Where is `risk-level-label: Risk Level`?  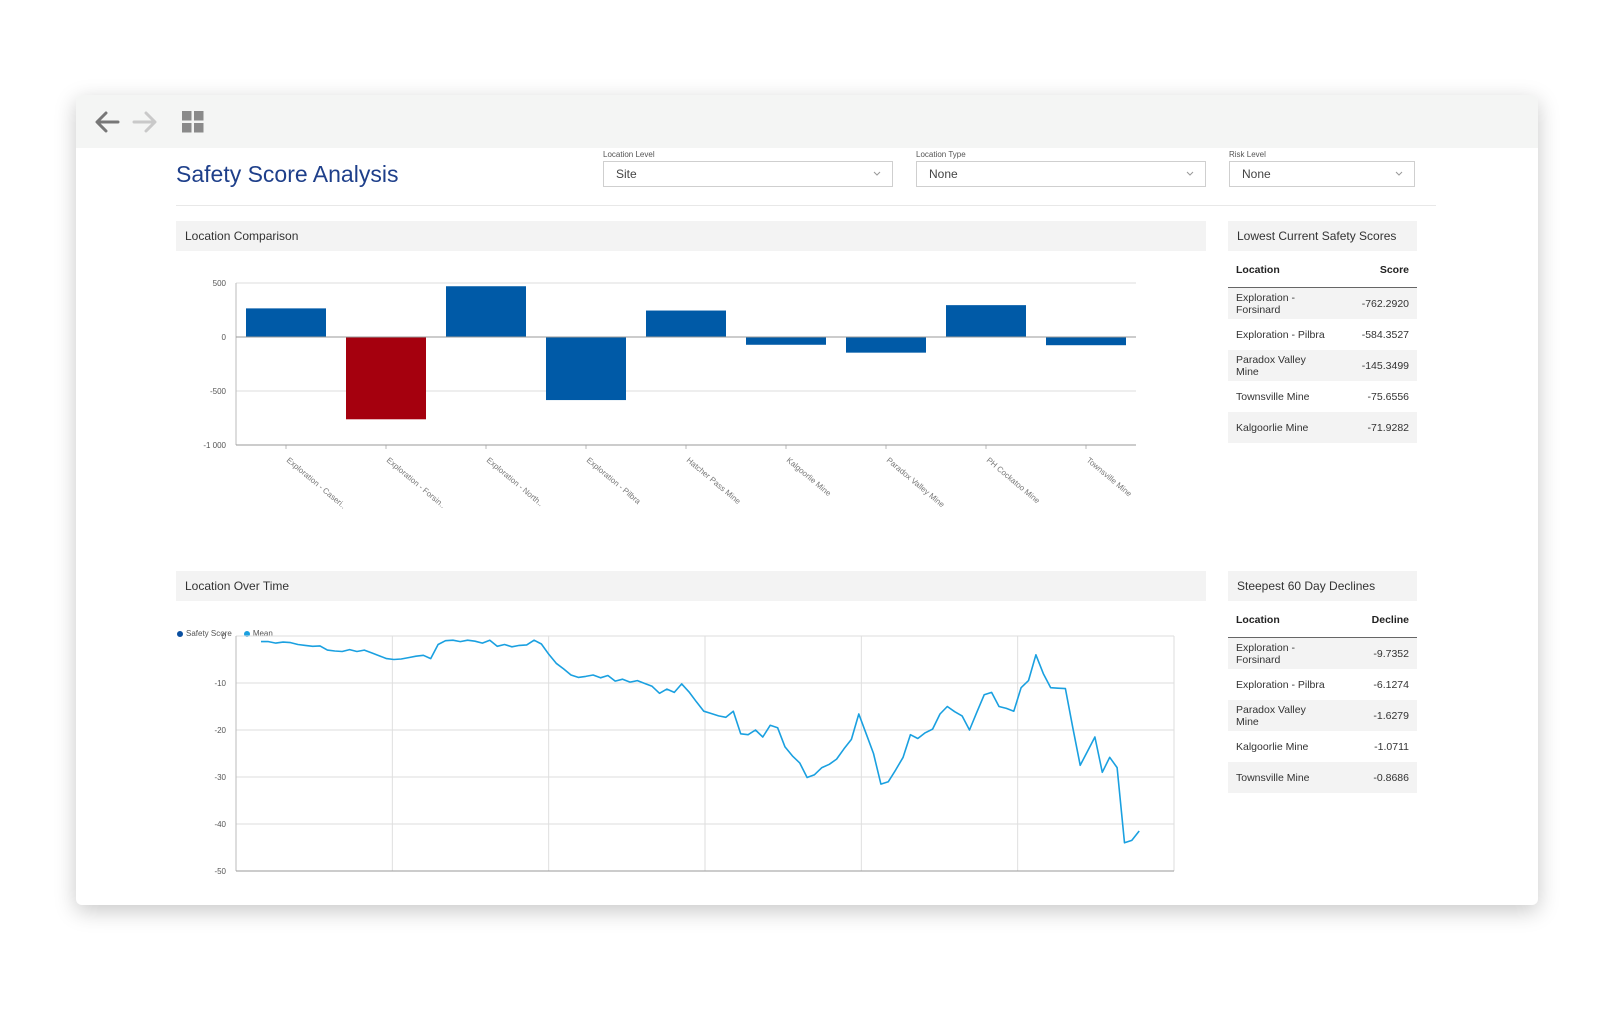
risk-level-label: Risk Level is located at coordinates (1247, 154).